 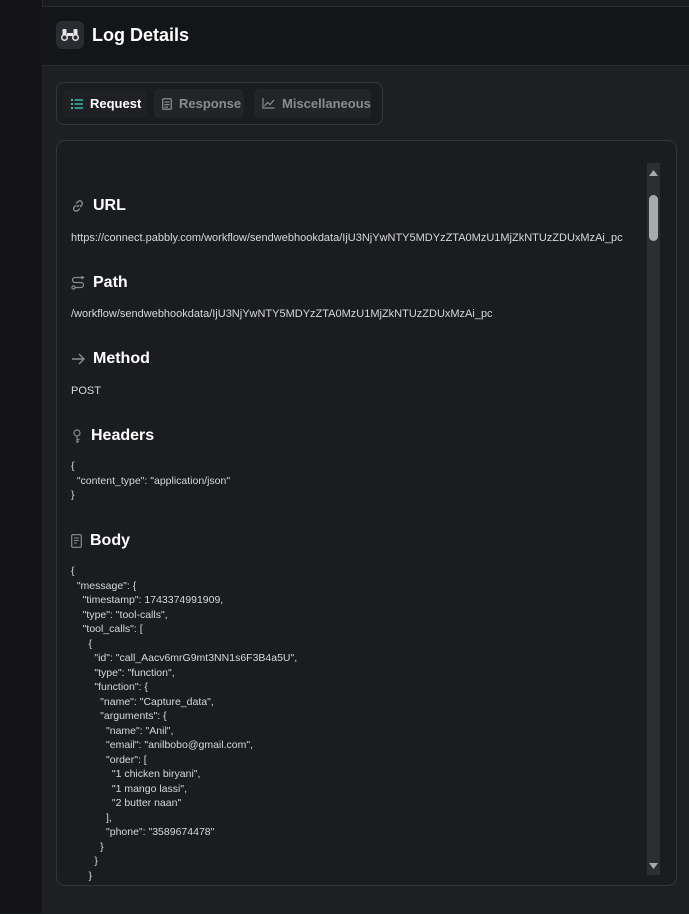 I want to click on body-heading: Body, so click(x=100, y=541).